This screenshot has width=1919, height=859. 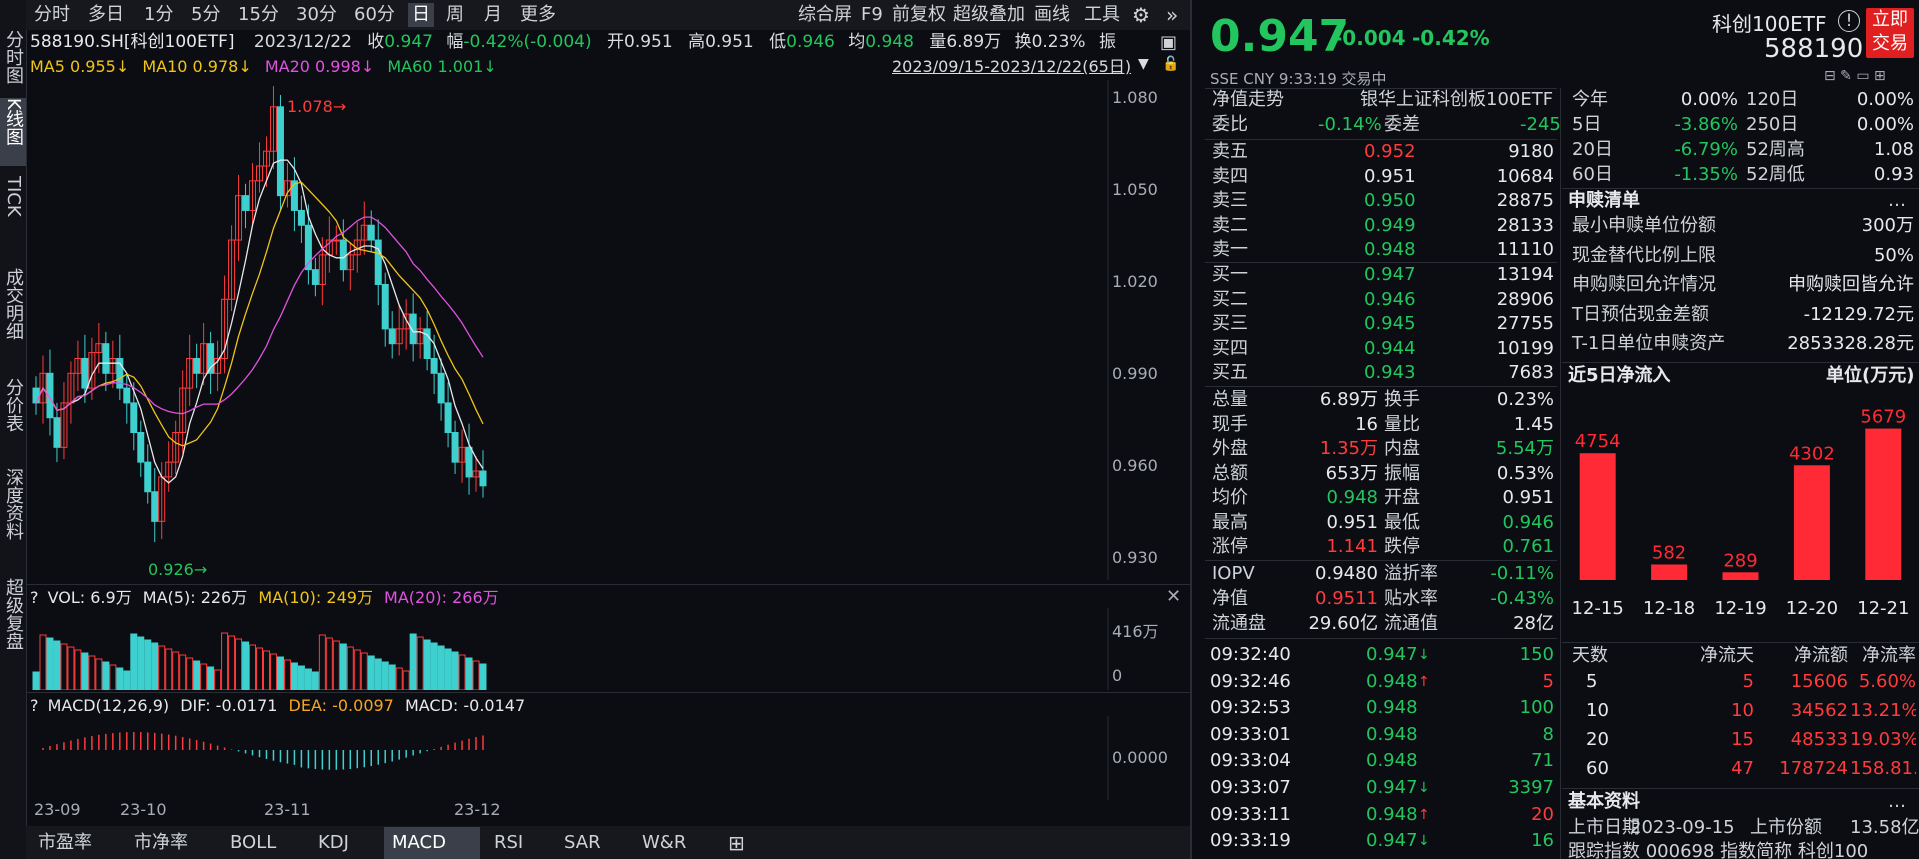 I want to click on gear-icon: ⚙, so click(x=1141, y=15).